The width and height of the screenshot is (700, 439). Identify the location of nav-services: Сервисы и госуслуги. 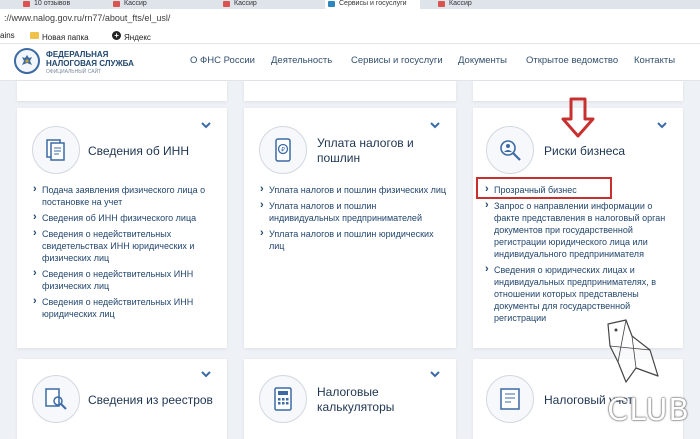
(397, 60).